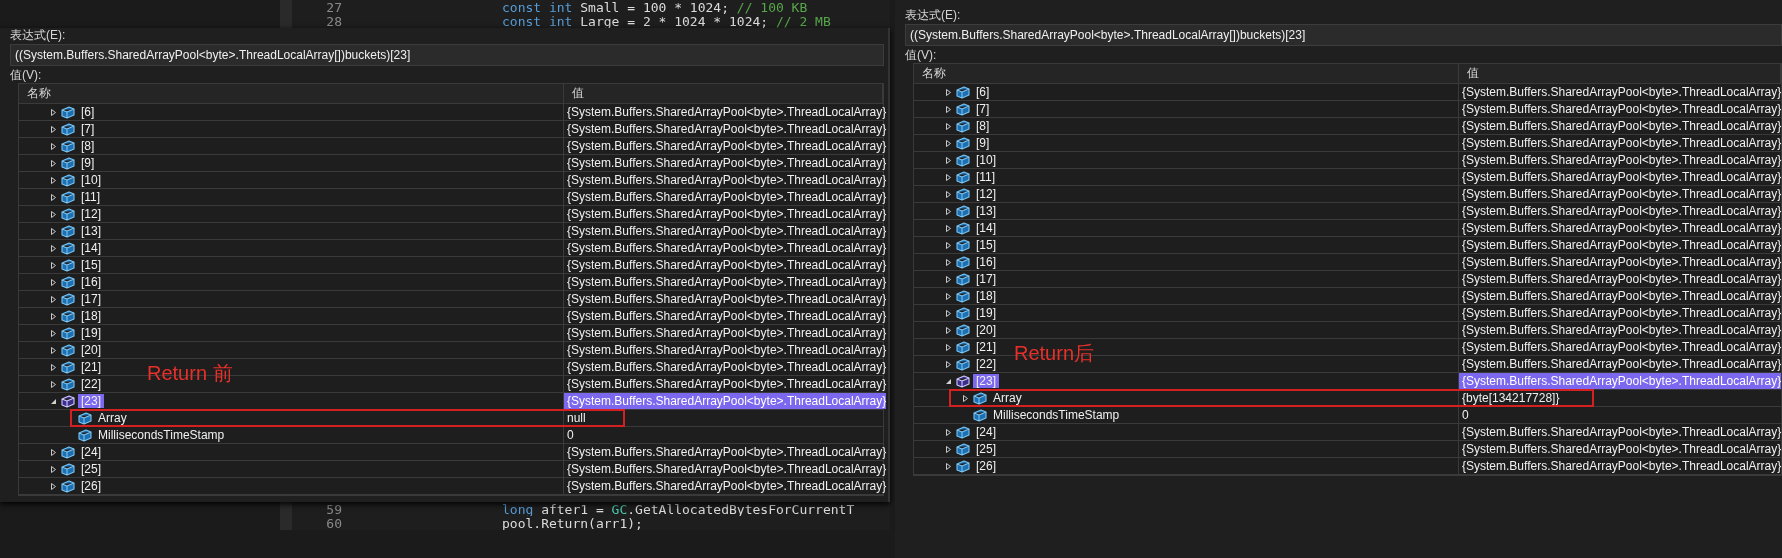  What do you see at coordinates (986, 449) in the screenshot?
I see `variable-name: [25]` at bounding box center [986, 449].